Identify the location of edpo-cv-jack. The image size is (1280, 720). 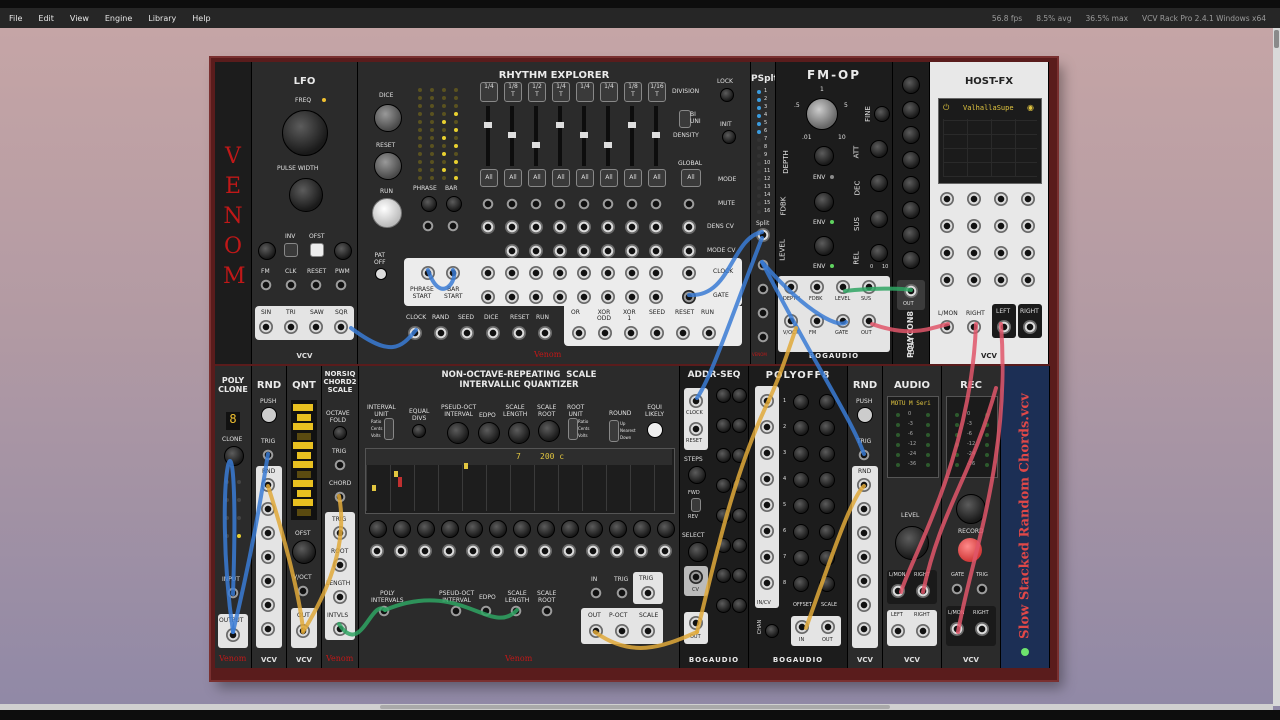
(486, 611).